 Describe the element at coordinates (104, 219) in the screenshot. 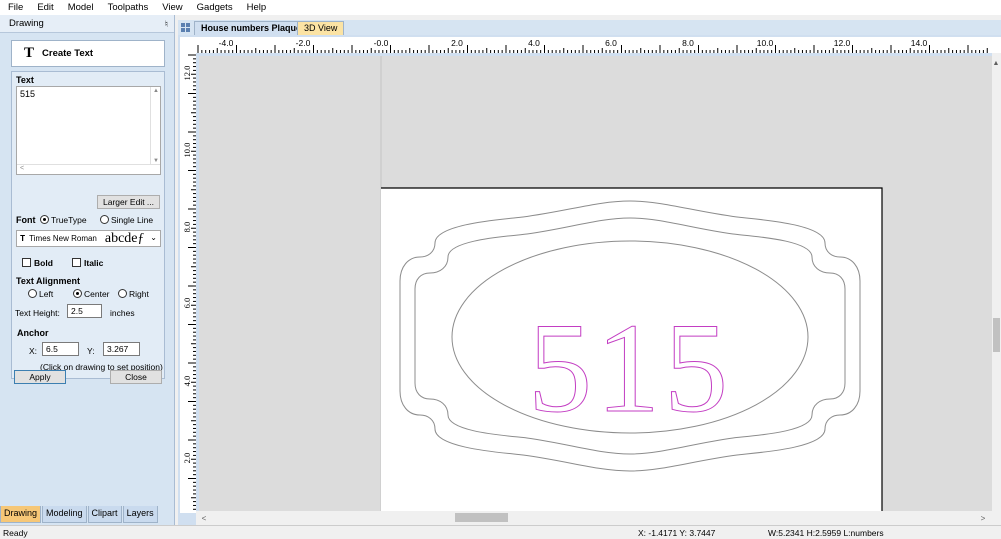

I see `single-line-radio` at that location.